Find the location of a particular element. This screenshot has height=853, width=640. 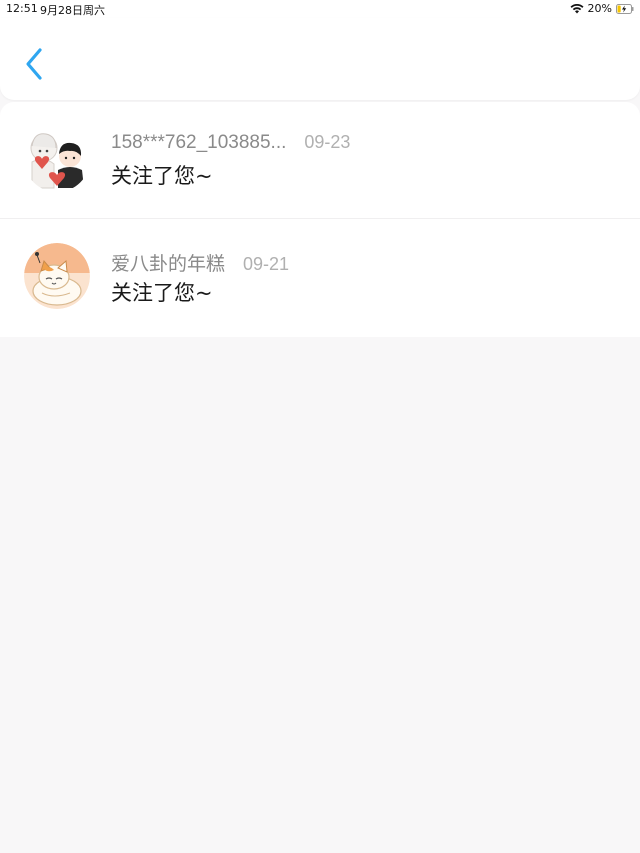

cat-avatar-icon is located at coordinates (57, 276).